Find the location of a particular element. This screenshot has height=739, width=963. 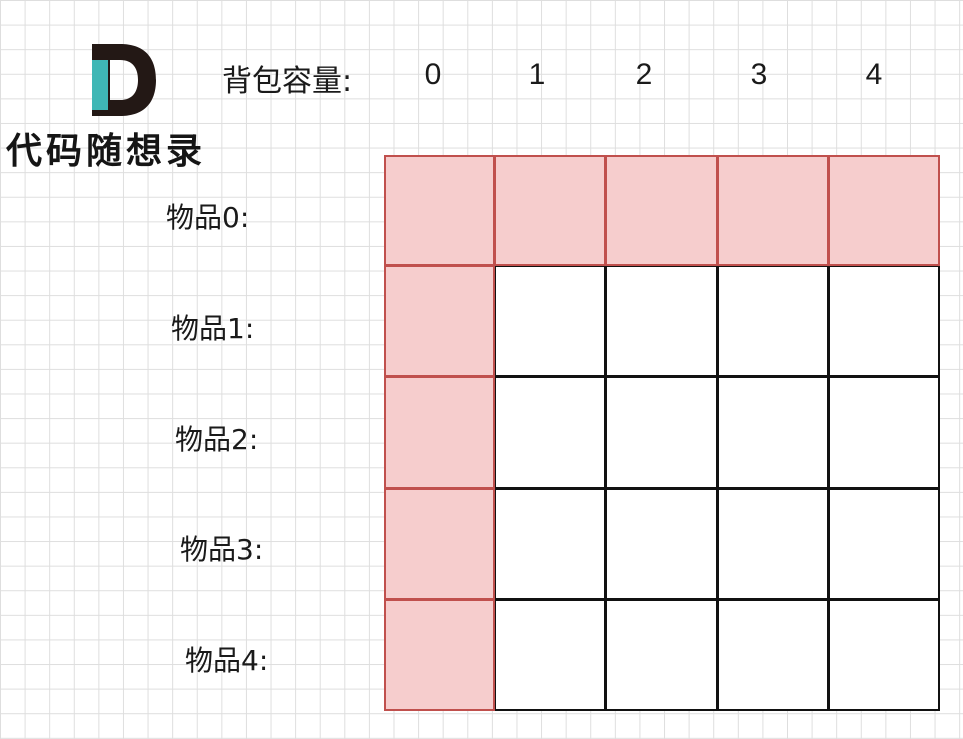

row-label-item-3: 物品3: is located at coordinates (222, 549).